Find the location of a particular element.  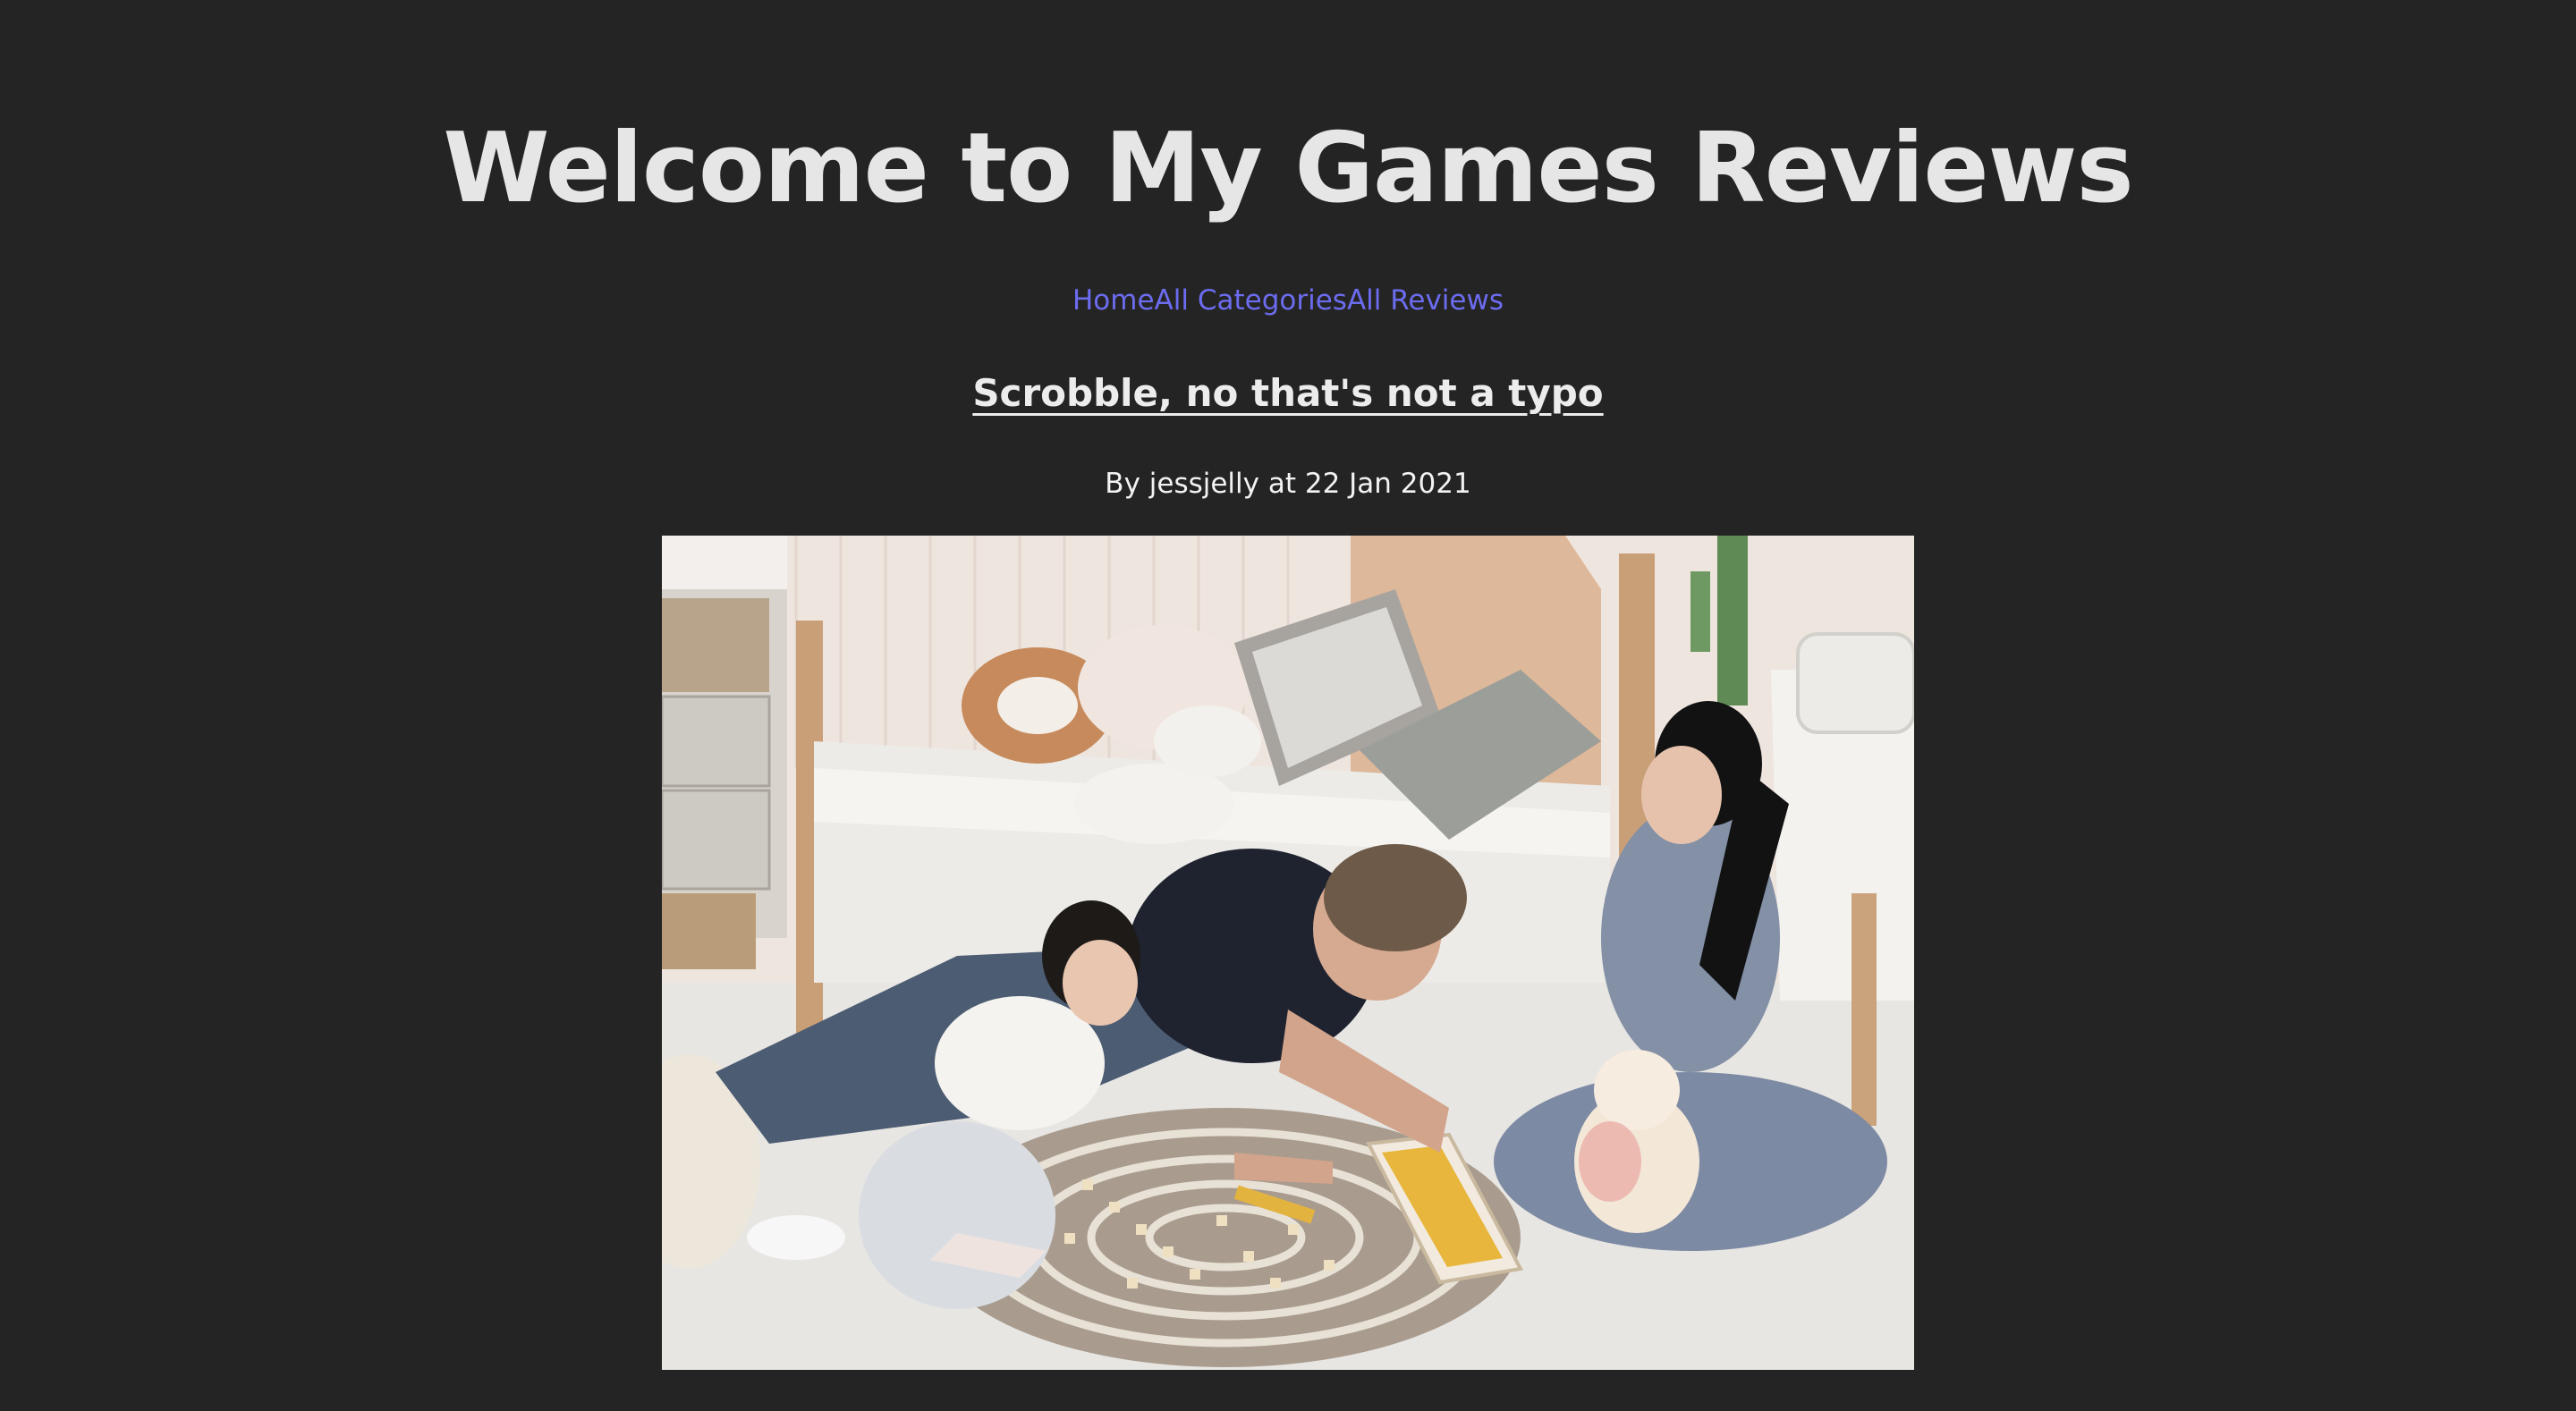

nav-link-all-reviews: All Reviews is located at coordinates (1425, 300).